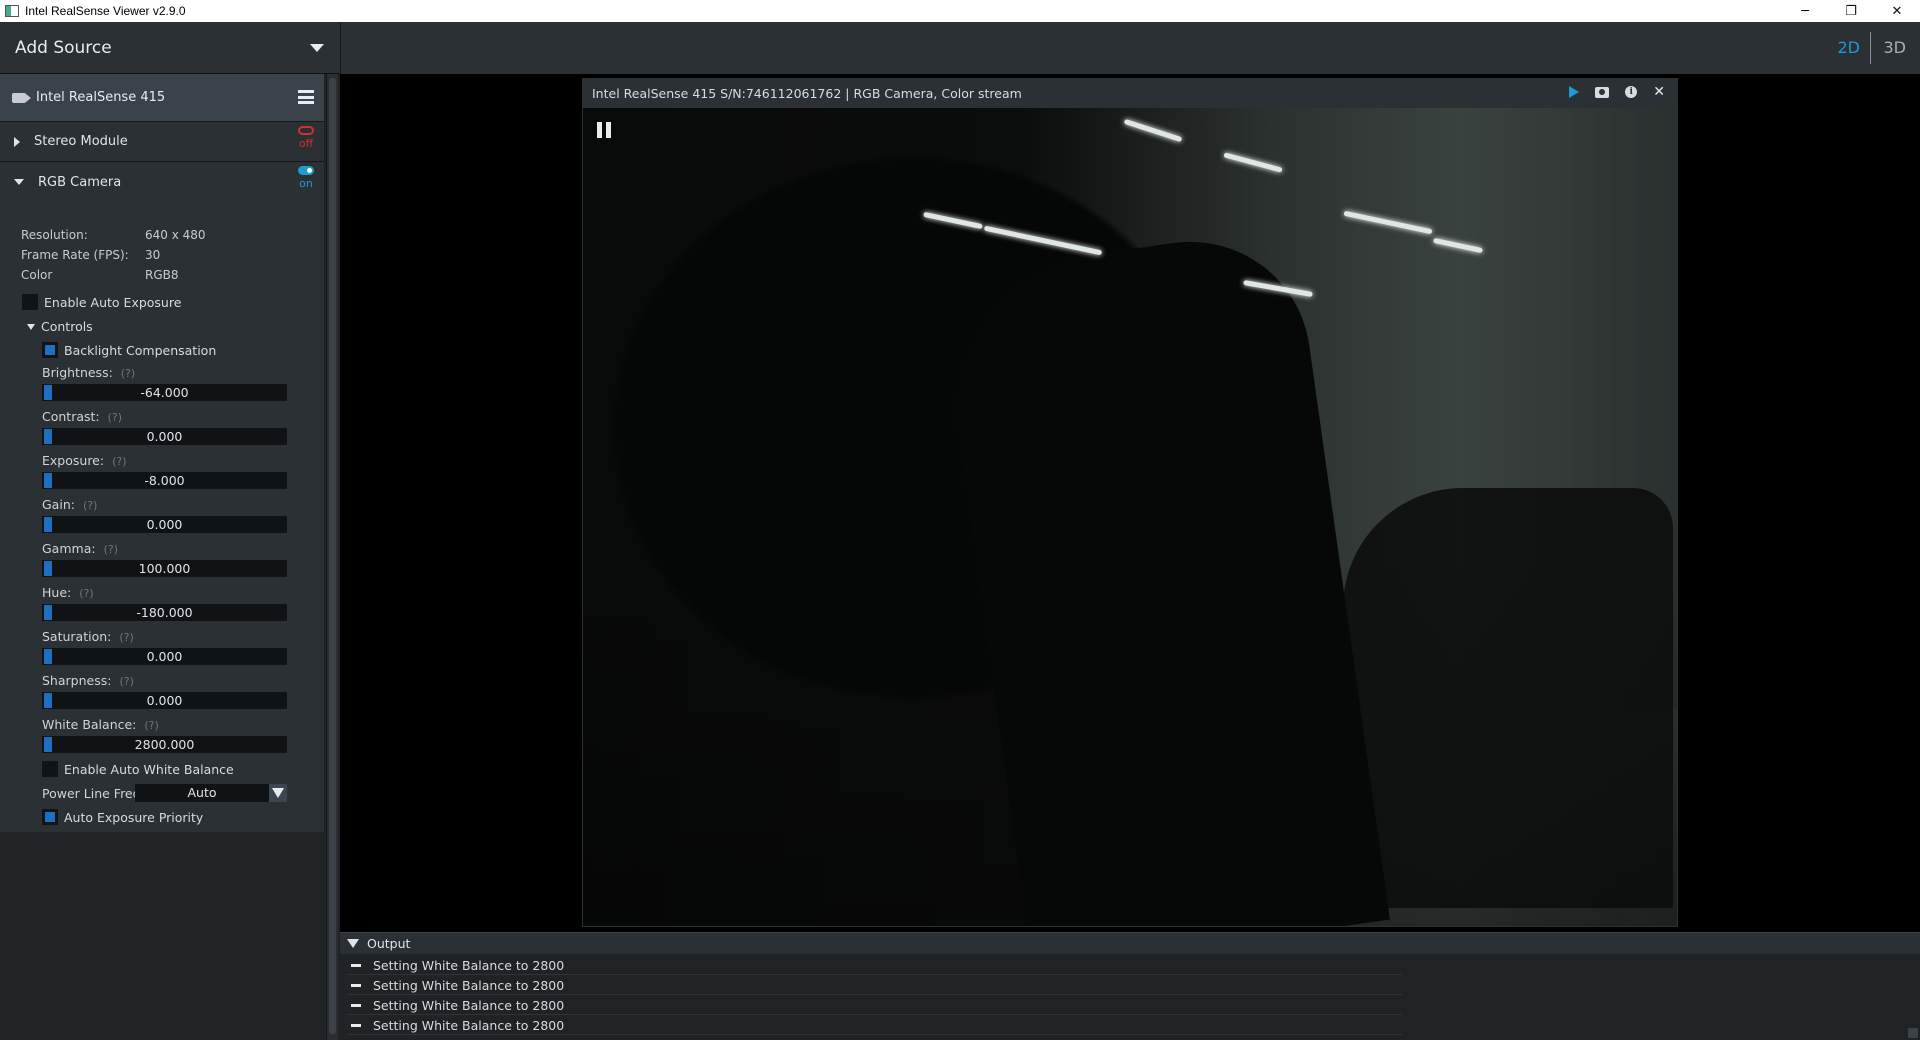  Describe the element at coordinates (152, 255) in the screenshot. I see `fps-value: 30` at that location.